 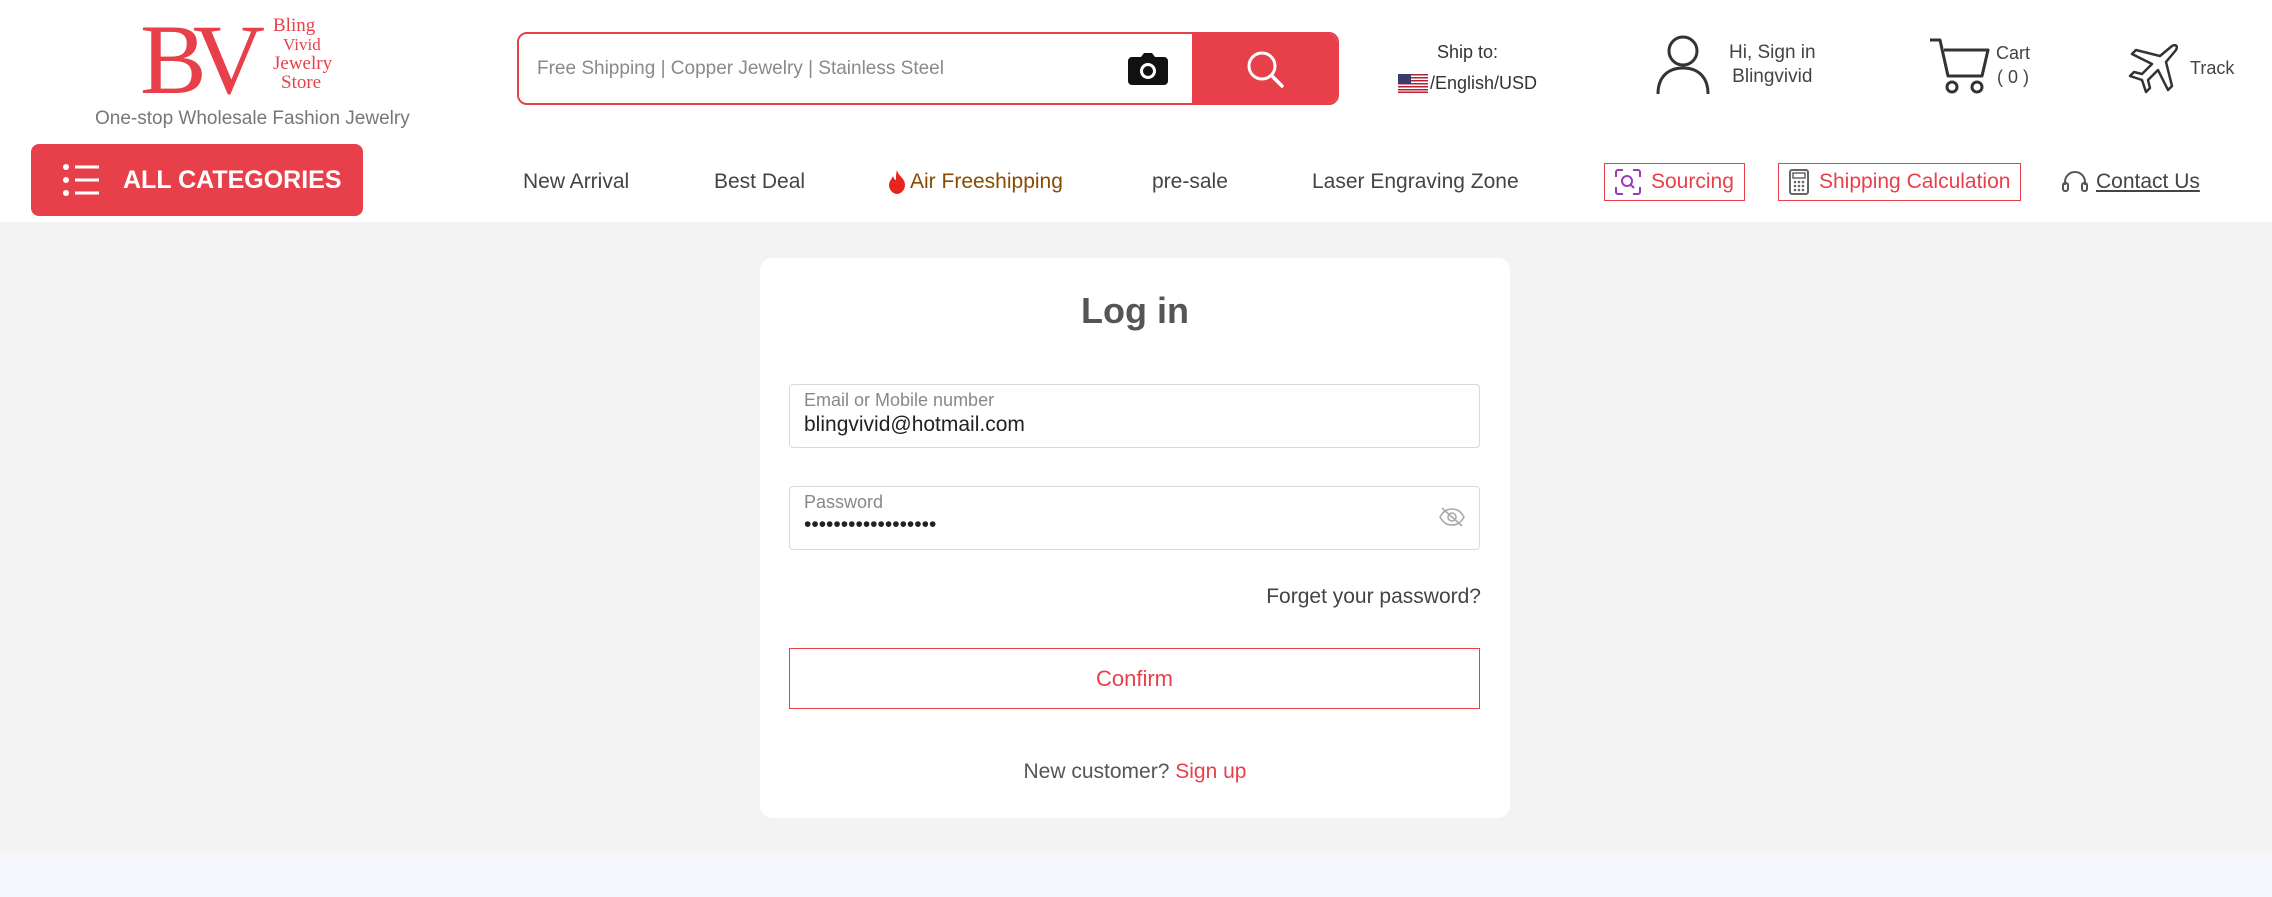 What do you see at coordinates (1772, 76) in the screenshot?
I see `account-username: Blingvivid` at bounding box center [1772, 76].